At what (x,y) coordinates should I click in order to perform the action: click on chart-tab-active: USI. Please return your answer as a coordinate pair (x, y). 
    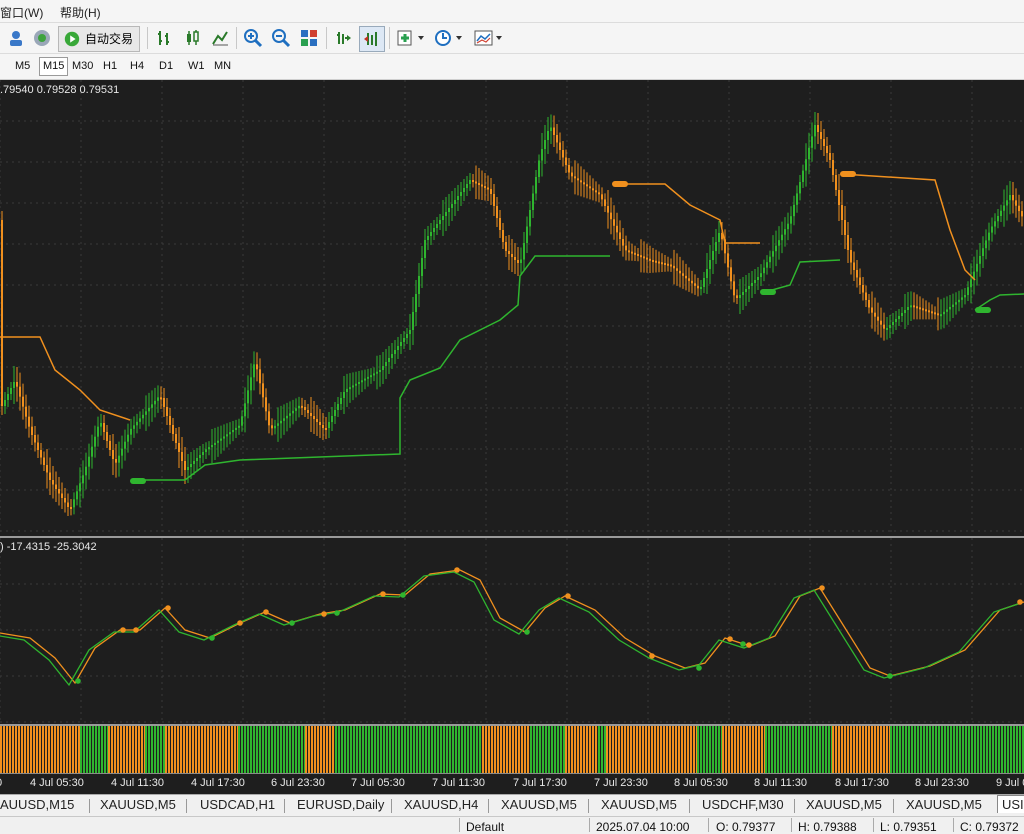
    Looking at the image, I should click on (1010, 804).